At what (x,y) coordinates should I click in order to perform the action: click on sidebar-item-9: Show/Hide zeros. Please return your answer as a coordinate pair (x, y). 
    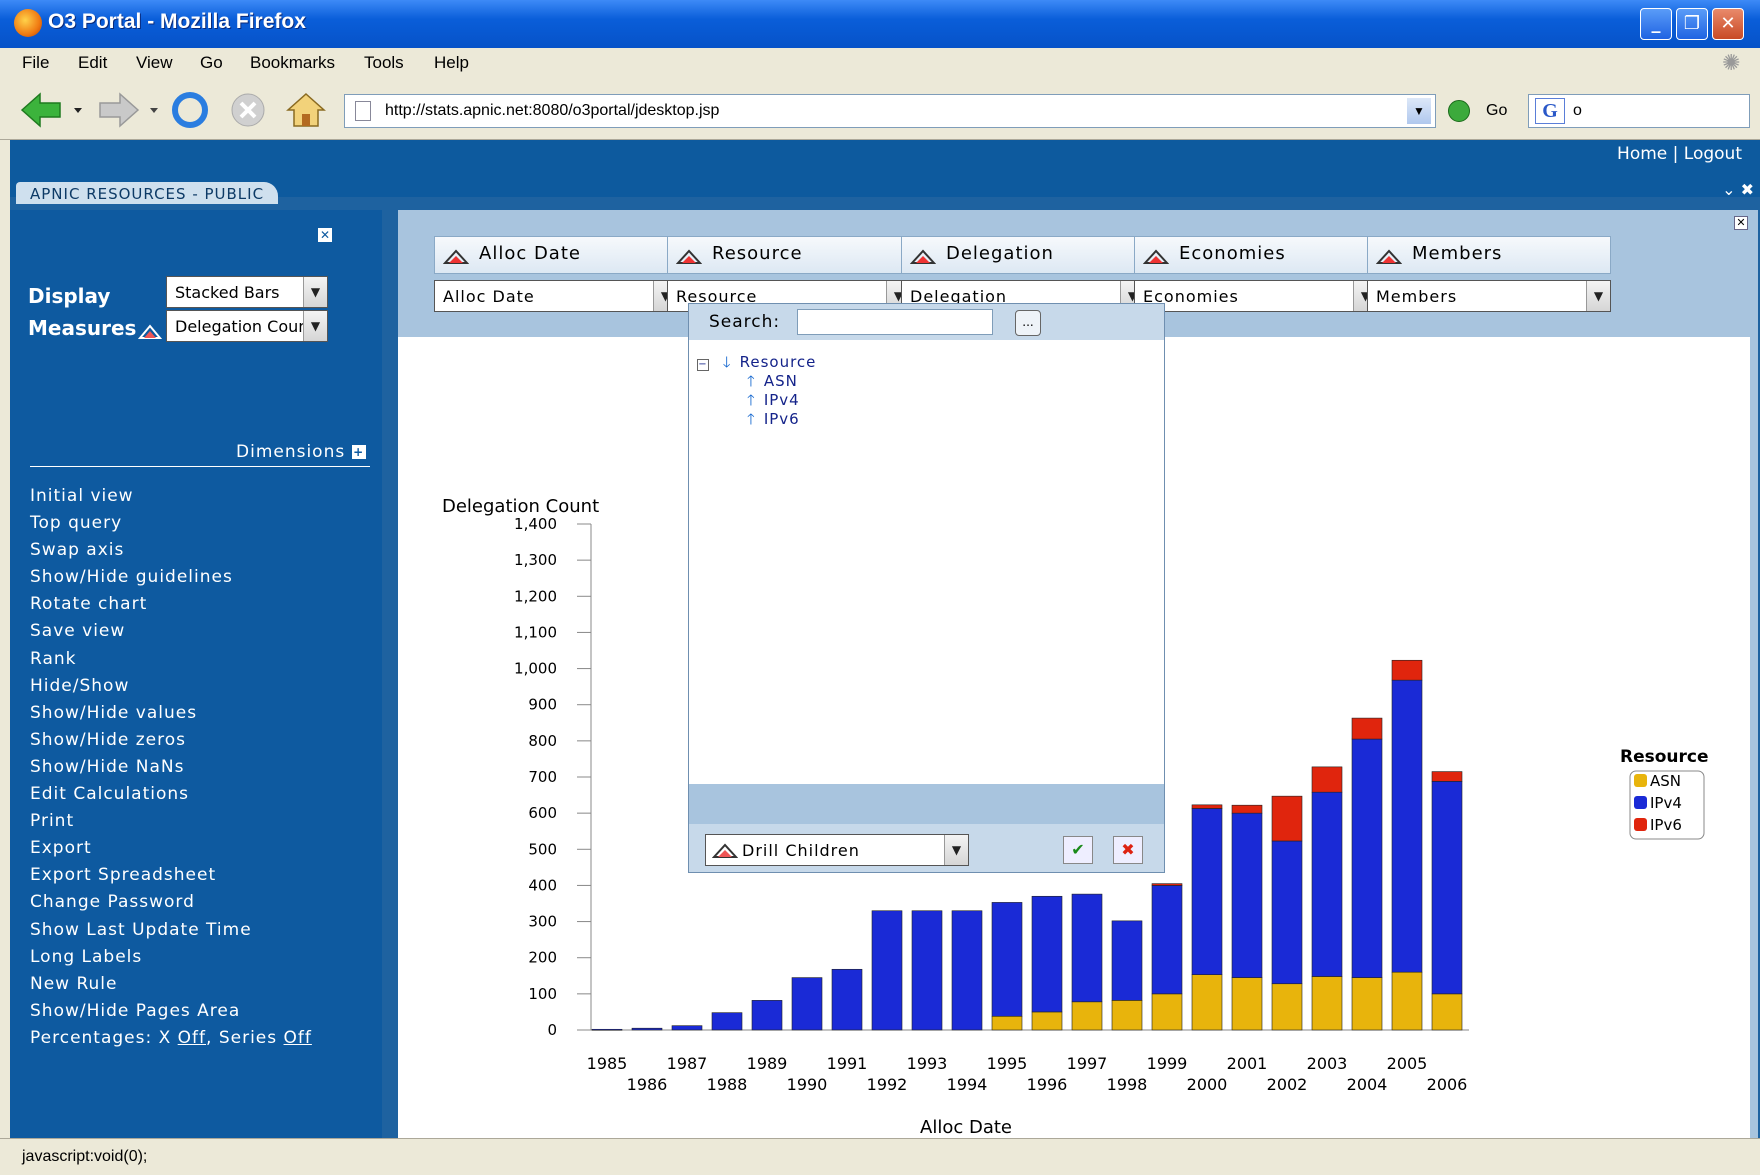
    Looking at the image, I should click on (171, 743).